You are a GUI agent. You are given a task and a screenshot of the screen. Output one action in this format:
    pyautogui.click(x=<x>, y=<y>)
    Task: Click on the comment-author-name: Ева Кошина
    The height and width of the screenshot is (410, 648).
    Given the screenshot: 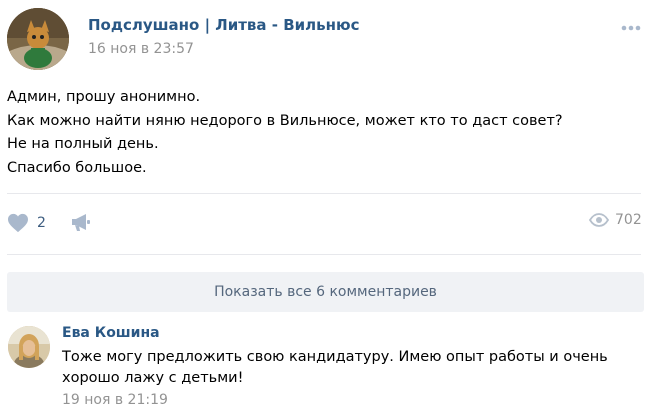 What is the action you would take?
    pyautogui.click(x=111, y=333)
    